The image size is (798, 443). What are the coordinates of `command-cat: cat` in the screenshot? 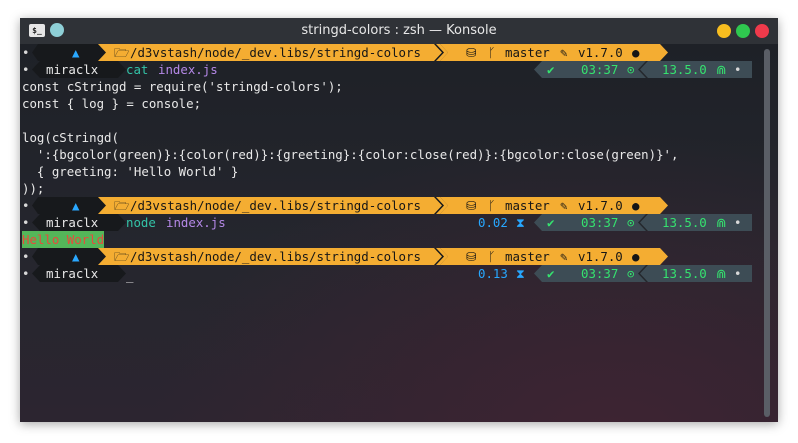 It's located at (137, 69).